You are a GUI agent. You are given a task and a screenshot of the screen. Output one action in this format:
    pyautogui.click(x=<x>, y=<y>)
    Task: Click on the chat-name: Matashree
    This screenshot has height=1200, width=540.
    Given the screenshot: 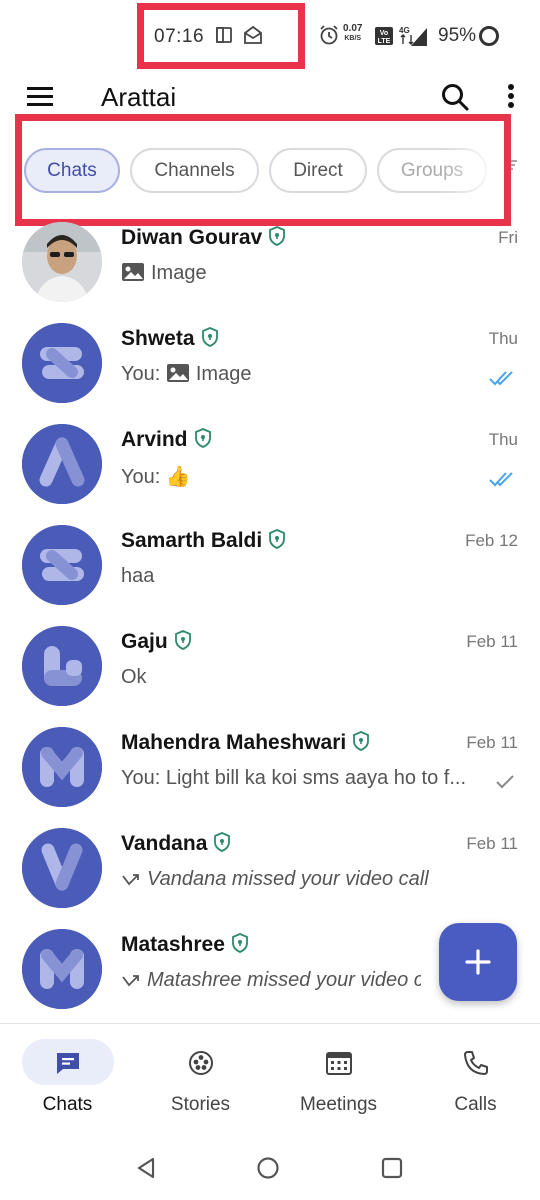 What is the action you would take?
    pyautogui.click(x=185, y=946)
    